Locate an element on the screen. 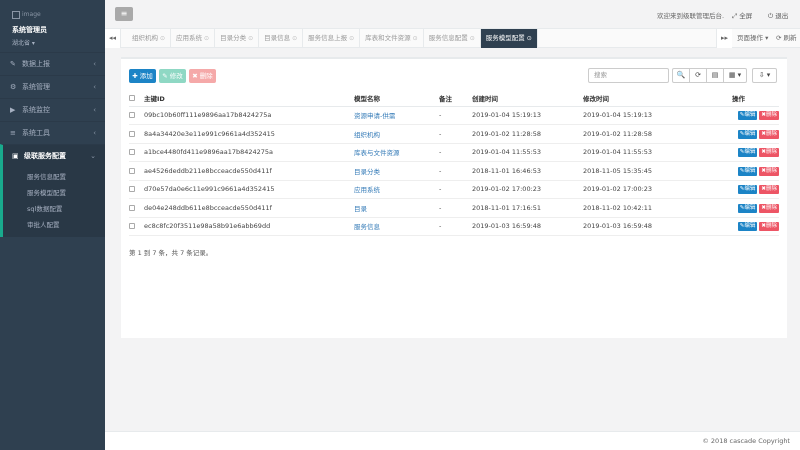 This screenshot has width=800, height=450. tab-catalog-info: 目录信息 ⊙ is located at coordinates (281, 38).